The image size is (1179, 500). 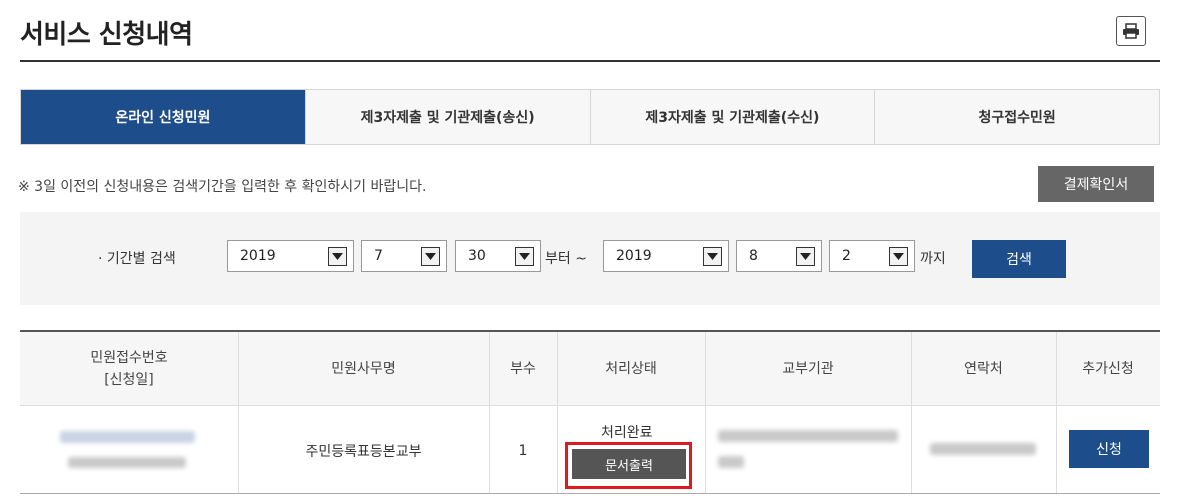 What do you see at coordinates (666, 256) in the screenshot?
I see `to-year-select: 2019` at bounding box center [666, 256].